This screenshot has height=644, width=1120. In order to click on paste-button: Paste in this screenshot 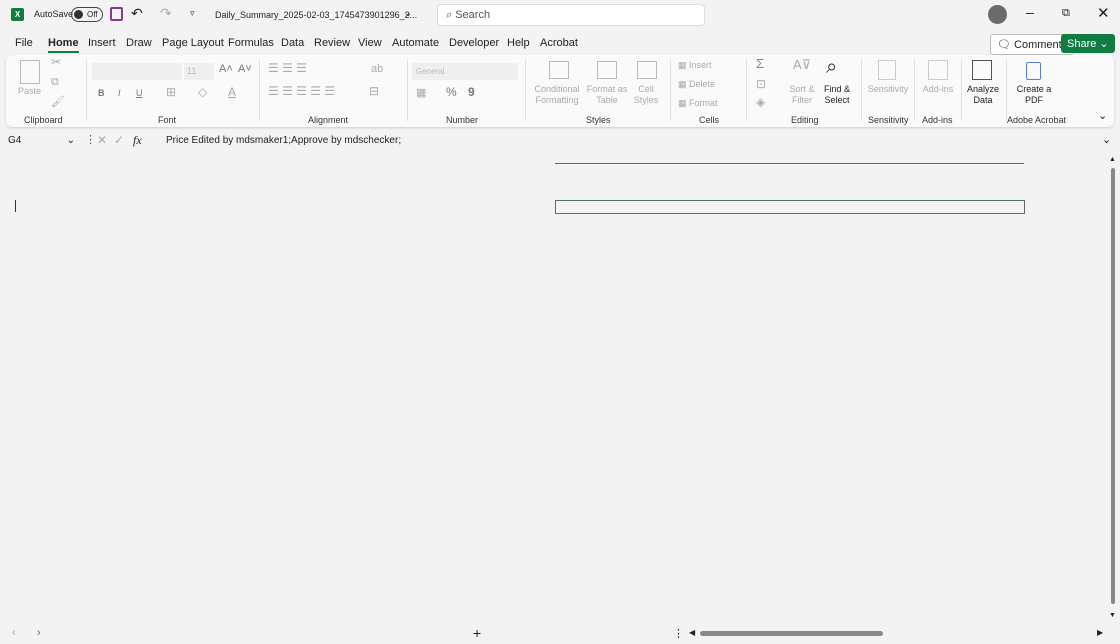, I will do `click(29, 91)`.